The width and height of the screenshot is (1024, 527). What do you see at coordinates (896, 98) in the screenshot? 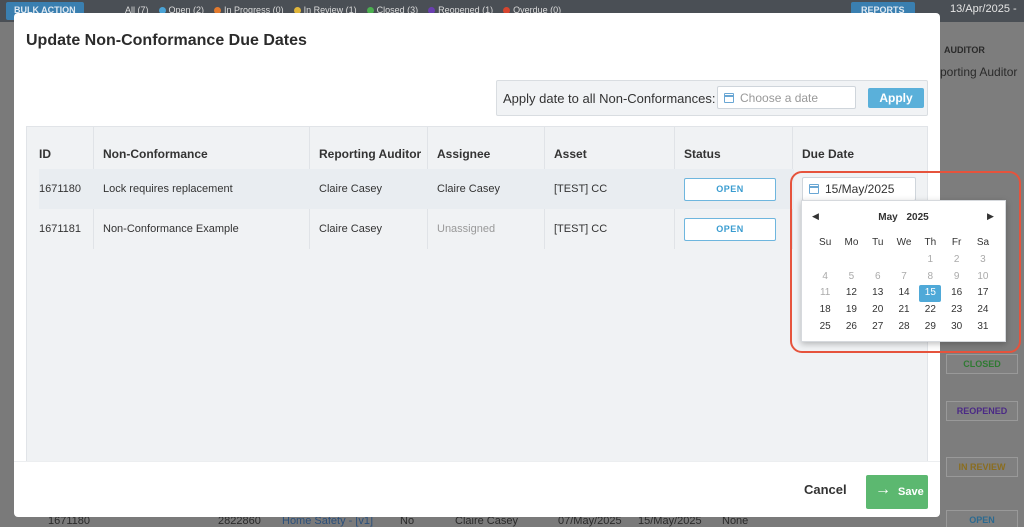
I see `apply-button: Apply` at bounding box center [896, 98].